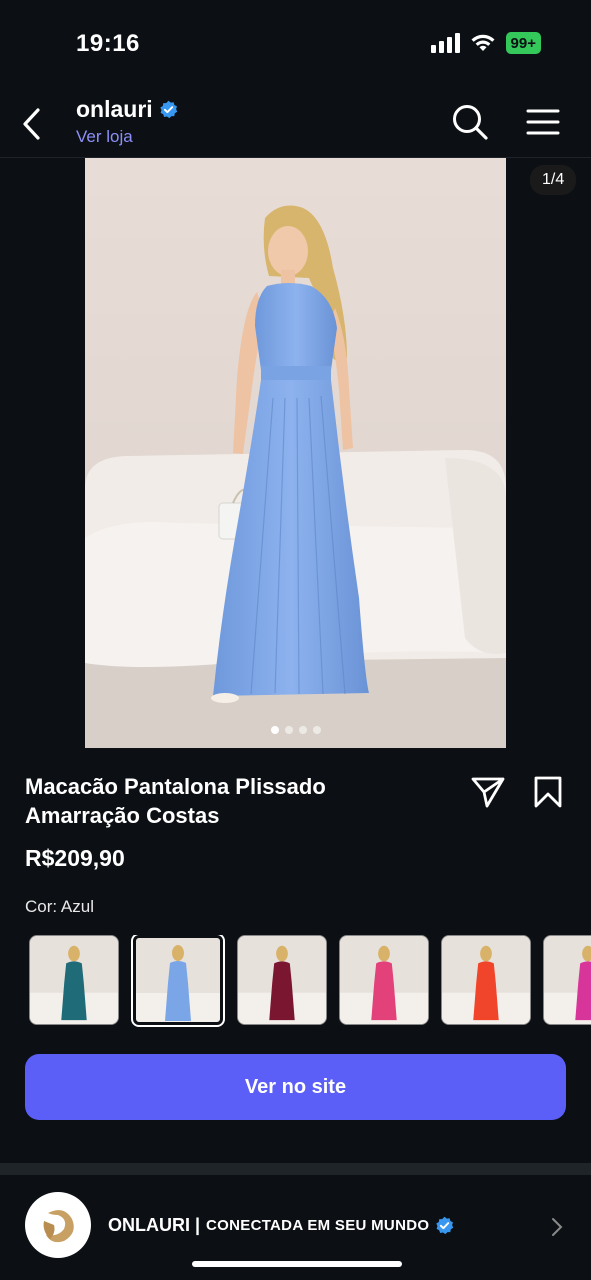  Describe the element at coordinates (59, 906) in the screenshot. I see `color-label: Cor: Azul` at that location.